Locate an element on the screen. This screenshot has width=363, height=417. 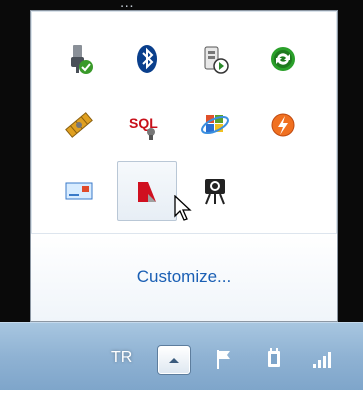
usb-safely-remove-icon is located at coordinates (79, 59).